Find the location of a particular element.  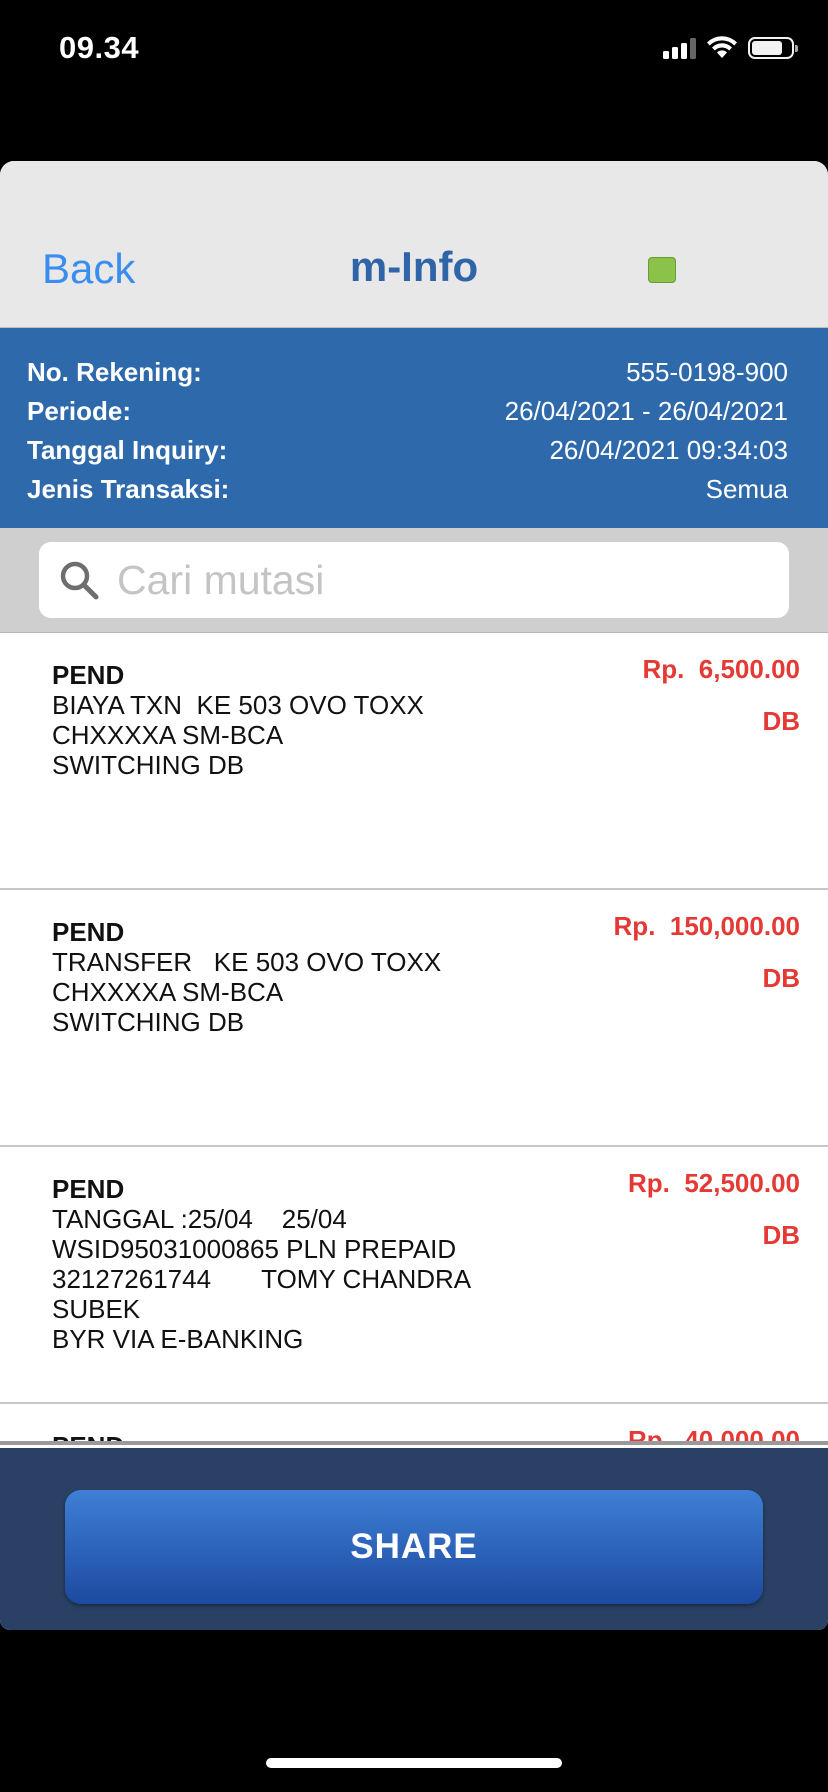

search-icon is located at coordinates (79, 580).